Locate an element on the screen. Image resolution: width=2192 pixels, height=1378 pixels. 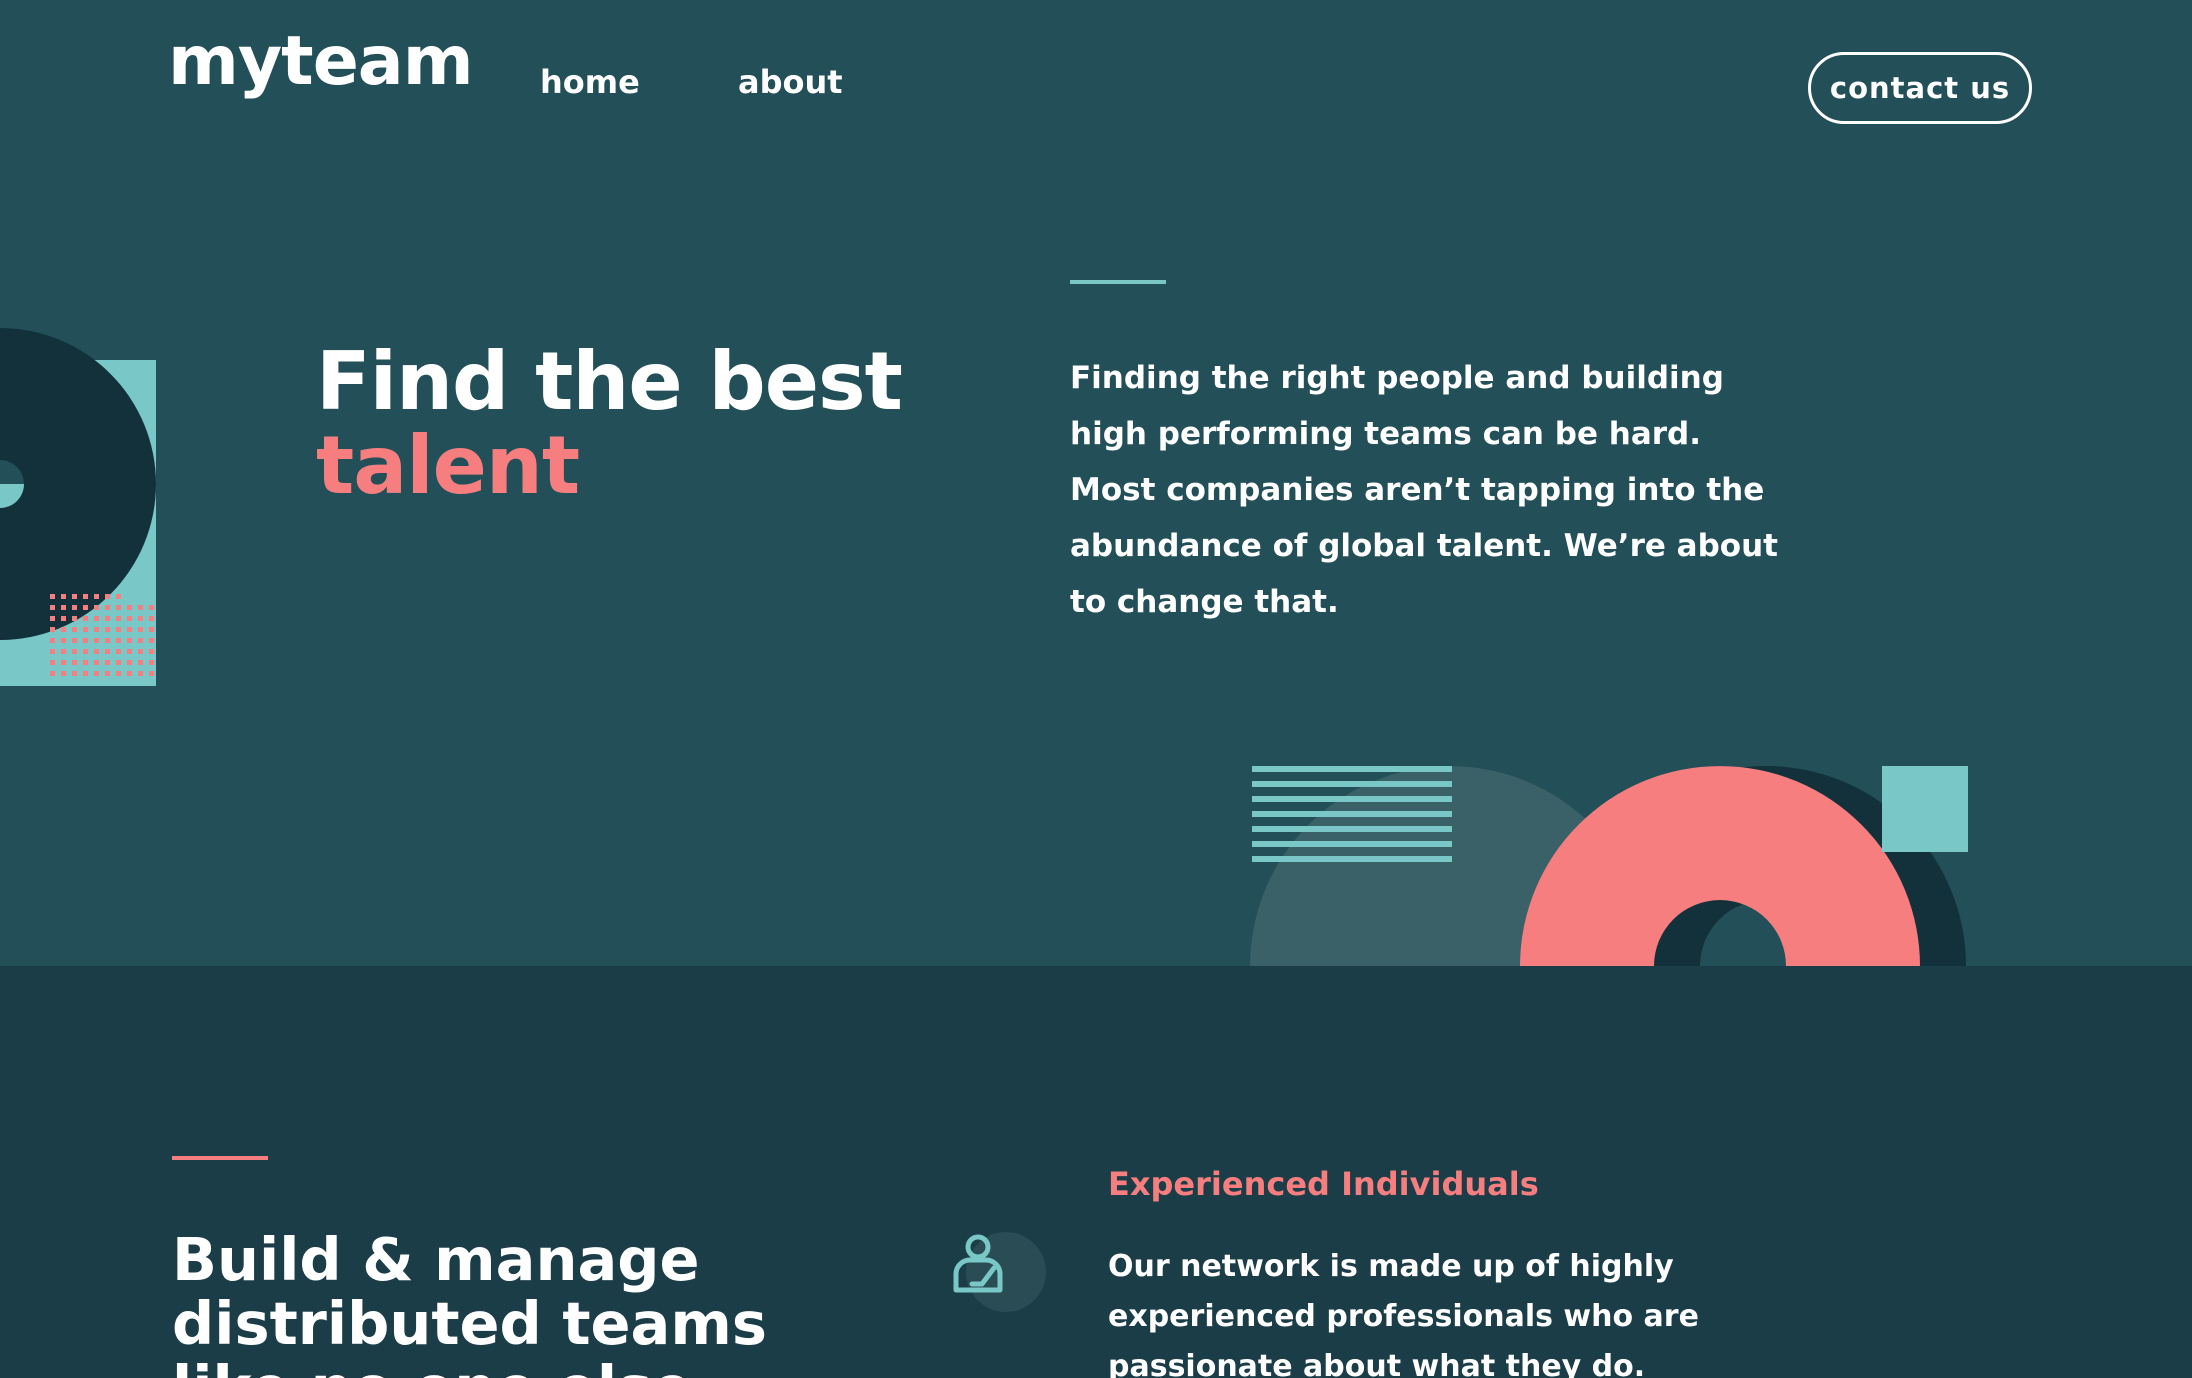
logo: myteam is located at coordinates (321, 62).